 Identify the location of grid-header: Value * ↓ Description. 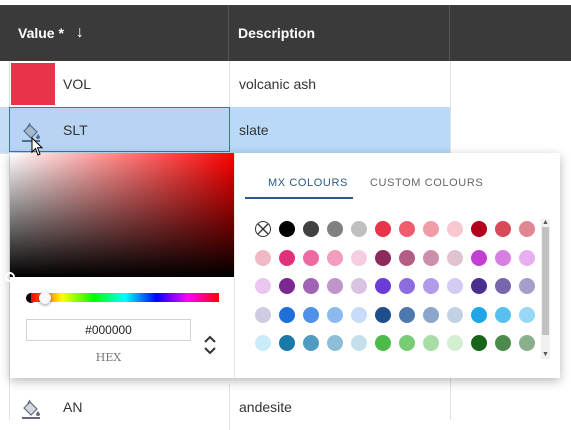
(285, 33).